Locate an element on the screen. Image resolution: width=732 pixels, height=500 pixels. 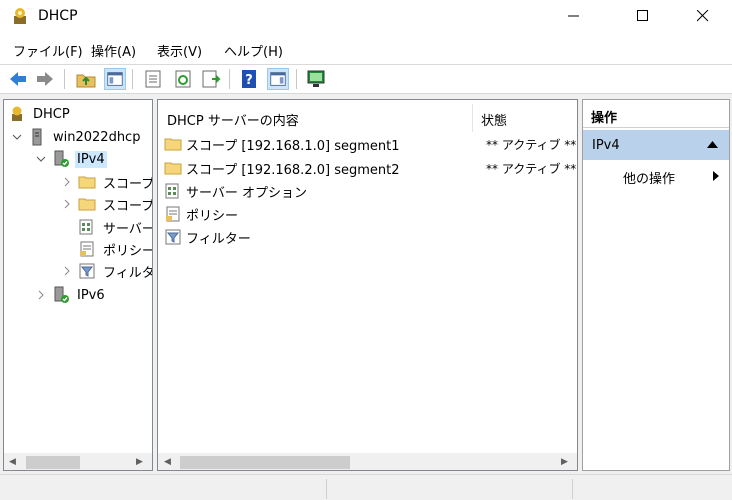
help-icon: ? is located at coordinates (249, 79).